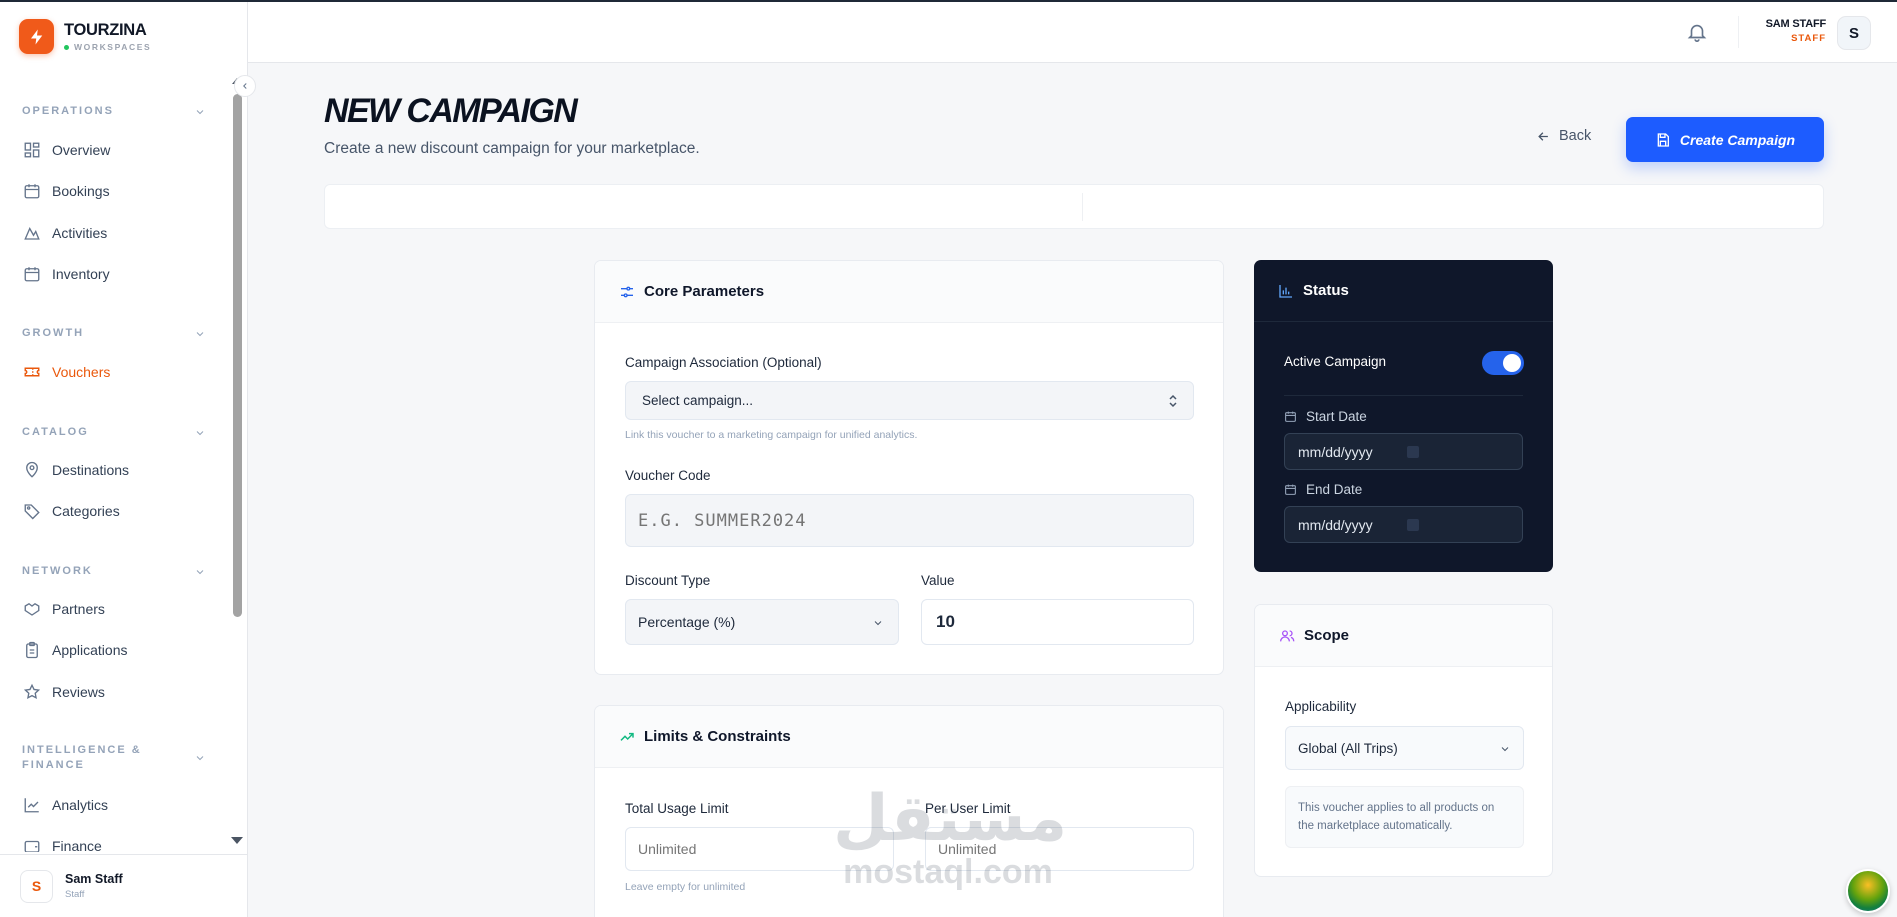  I want to click on section-operations: OPERATIONS, so click(114, 111).